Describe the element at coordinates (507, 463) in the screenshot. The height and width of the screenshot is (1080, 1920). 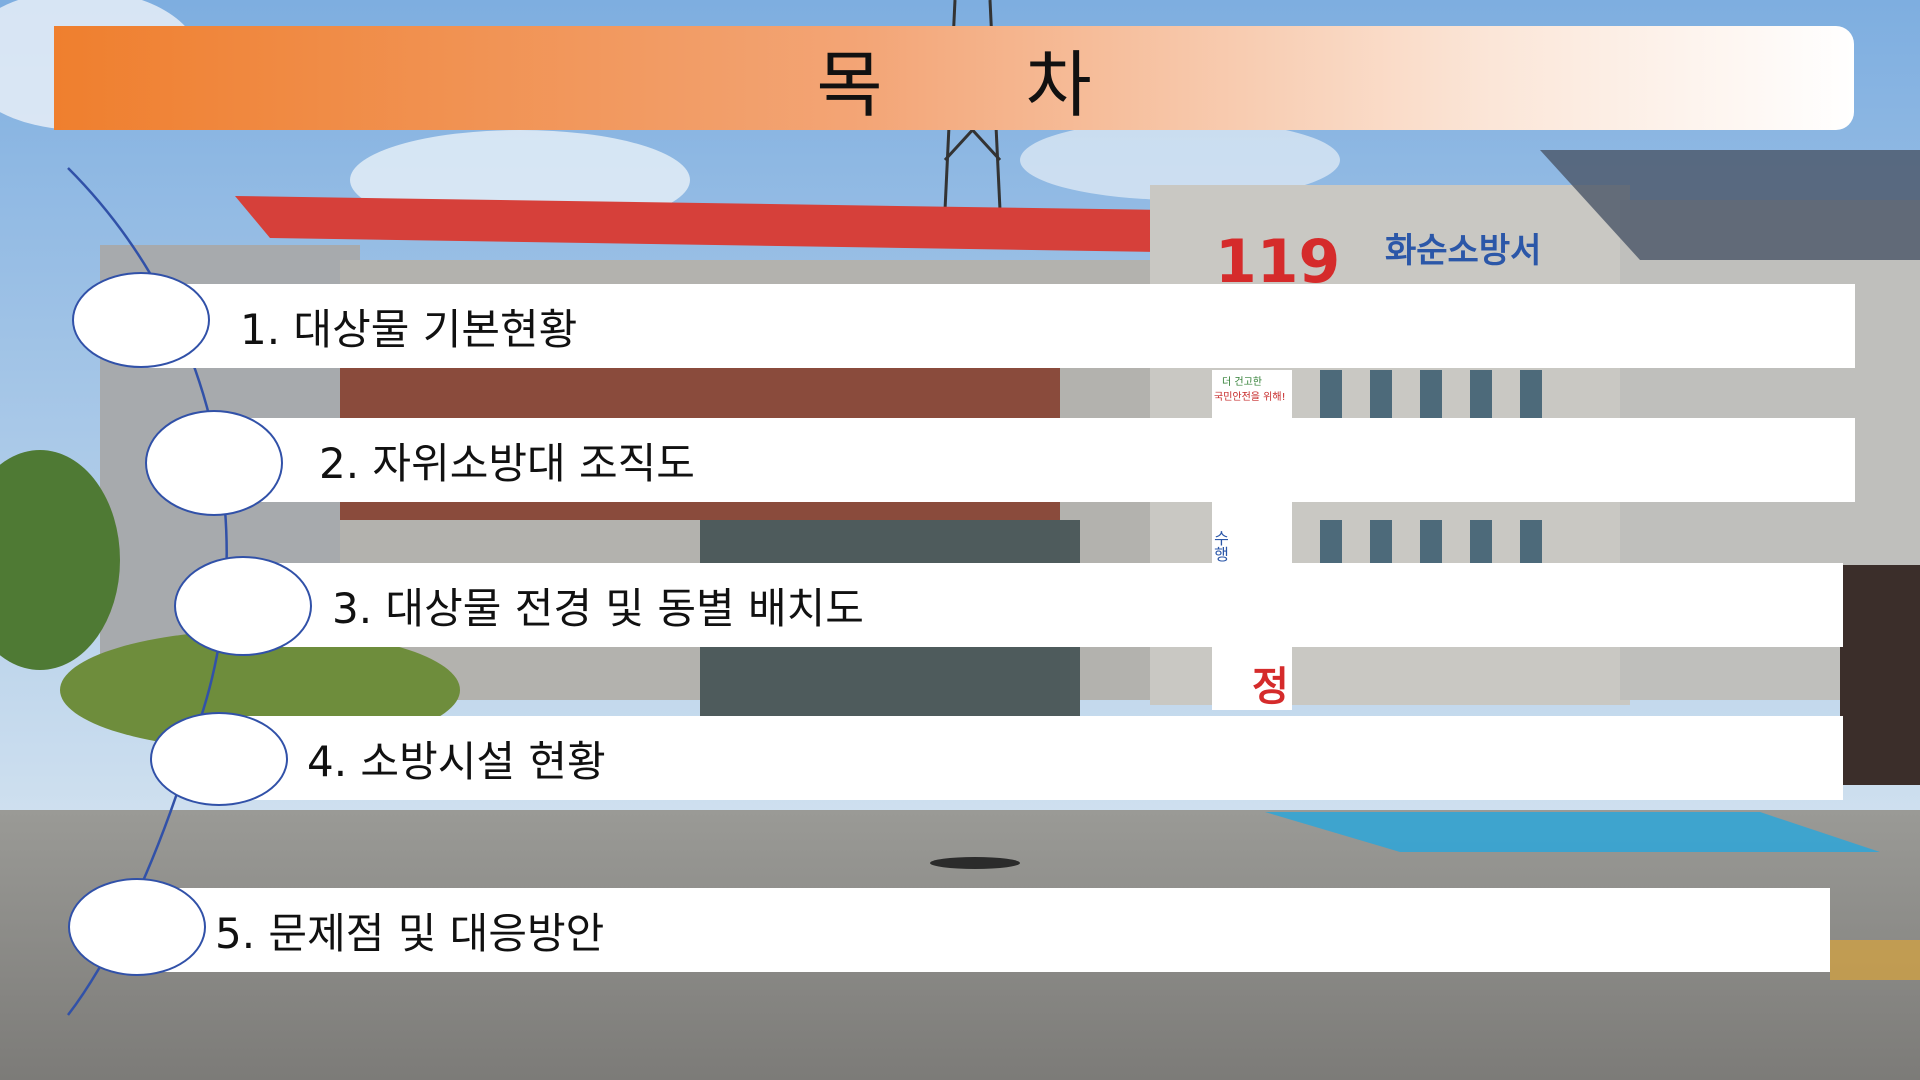
I see `toc-item-label: 2. 자위소방대 조직도` at that location.